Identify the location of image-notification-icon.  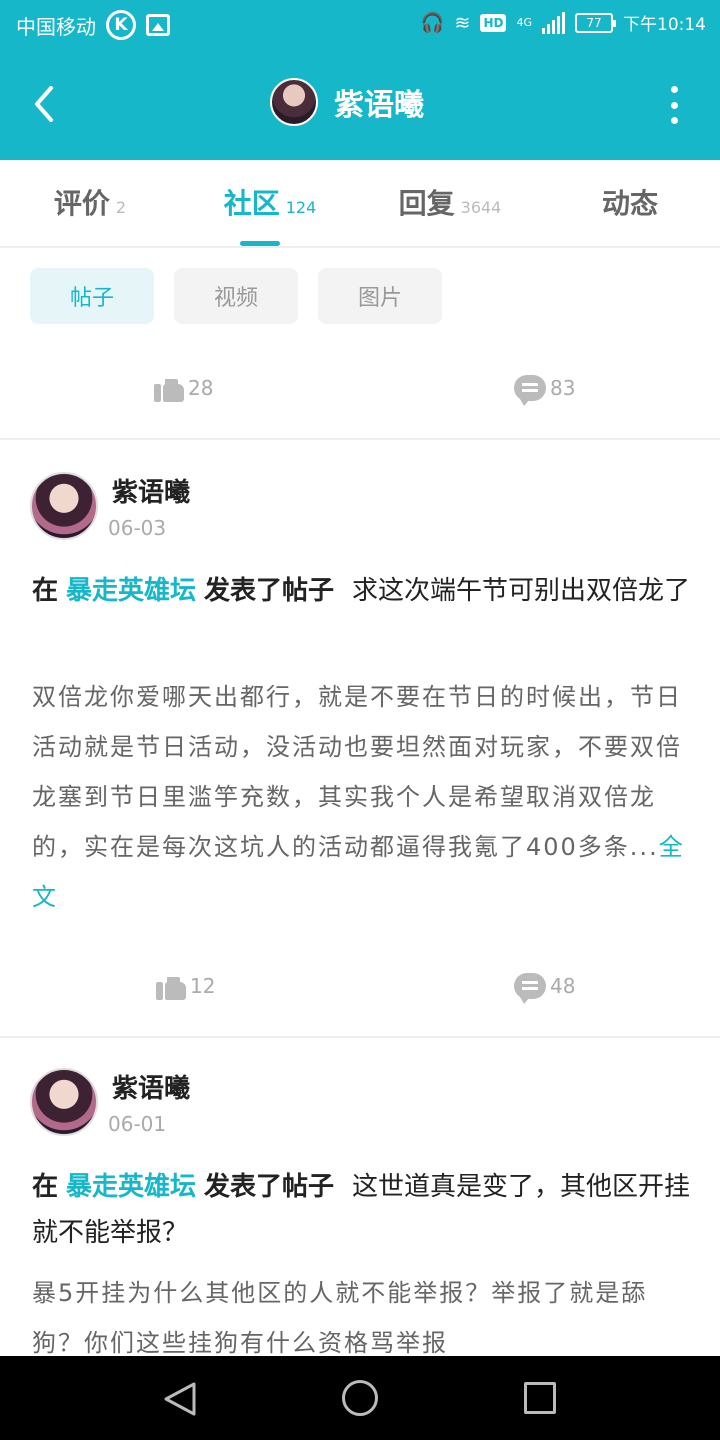
(158, 25).